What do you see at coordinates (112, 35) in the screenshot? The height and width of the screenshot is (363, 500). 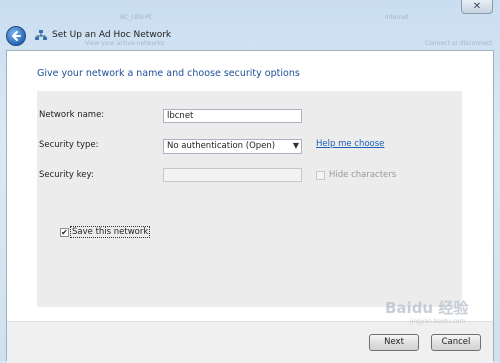 I see `window-title: Set Up an Ad Hoc Network` at bounding box center [112, 35].